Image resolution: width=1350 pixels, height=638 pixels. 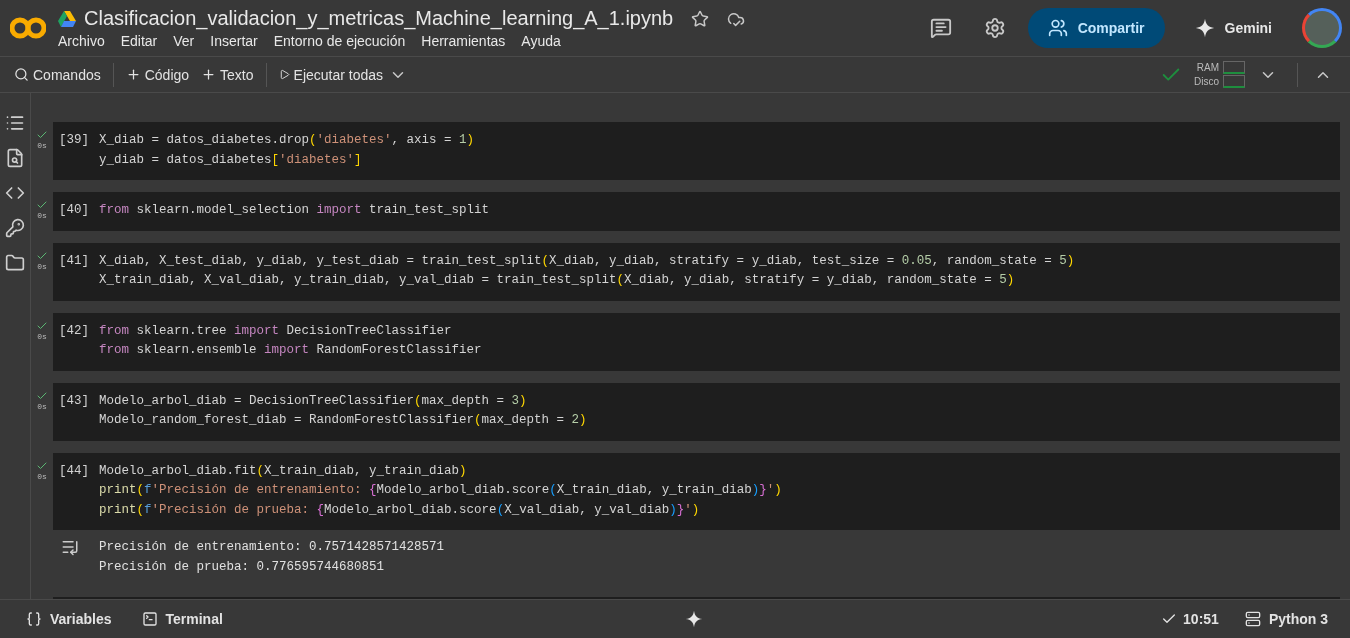 What do you see at coordinates (339, 41) in the screenshot?
I see `menu-item: Entorno de ejecución` at bounding box center [339, 41].